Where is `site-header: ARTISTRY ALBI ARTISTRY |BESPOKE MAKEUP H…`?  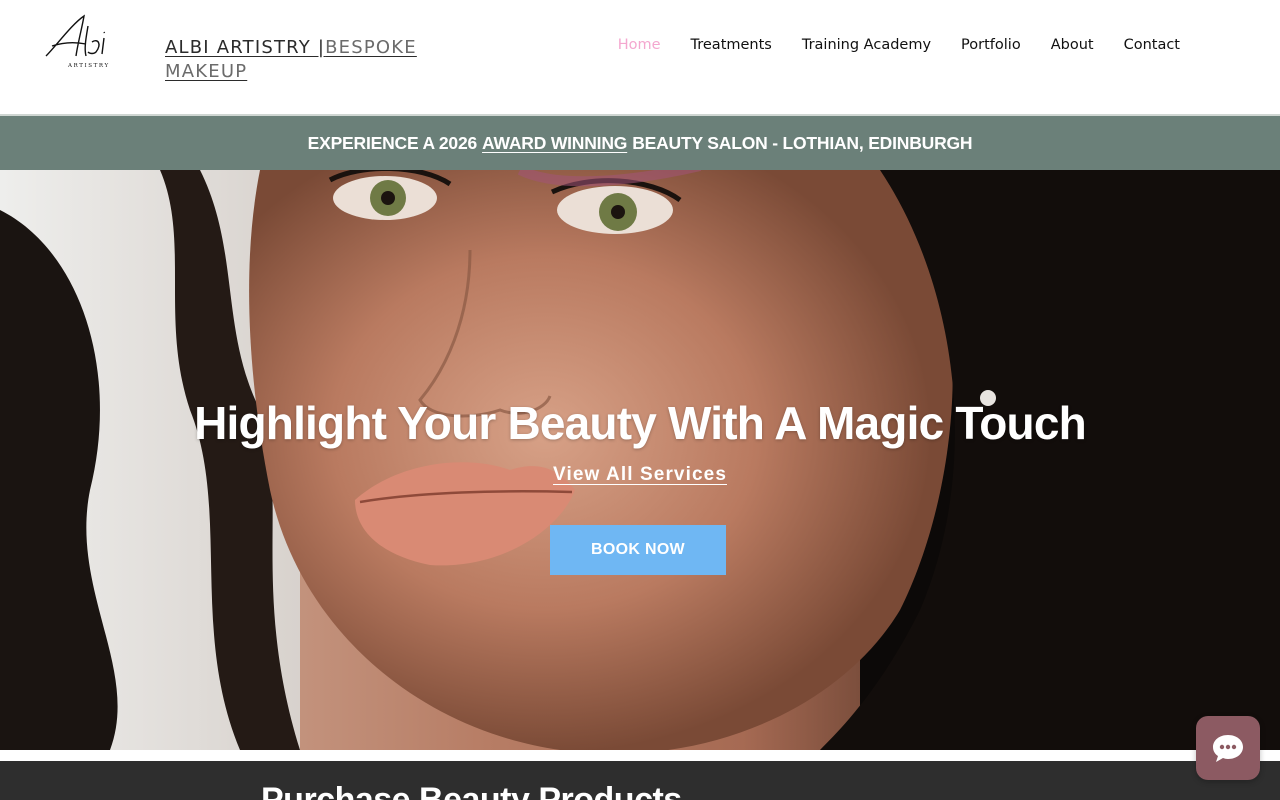
site-header: ARTISTRY ALBI ARTISTRY |BESPOKE MAKEUP H… is located at coordinates (640, 58).